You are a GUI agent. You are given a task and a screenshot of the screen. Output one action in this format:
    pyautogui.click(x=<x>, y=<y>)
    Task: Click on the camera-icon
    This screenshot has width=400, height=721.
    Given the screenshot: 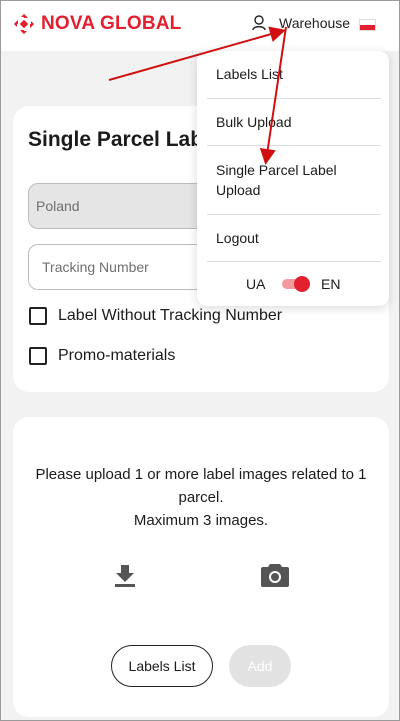 What is the action you would take?
    pyautogui.click(x=275, y=575)
    